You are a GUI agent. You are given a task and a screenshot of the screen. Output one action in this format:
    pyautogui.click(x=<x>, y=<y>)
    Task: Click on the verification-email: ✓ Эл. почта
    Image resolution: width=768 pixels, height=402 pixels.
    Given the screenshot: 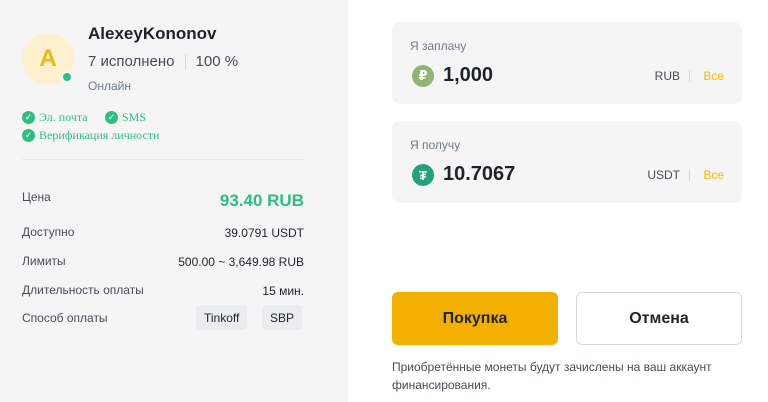 What is the action you would take?
    pyautogui.click(x=55, y=117)
    